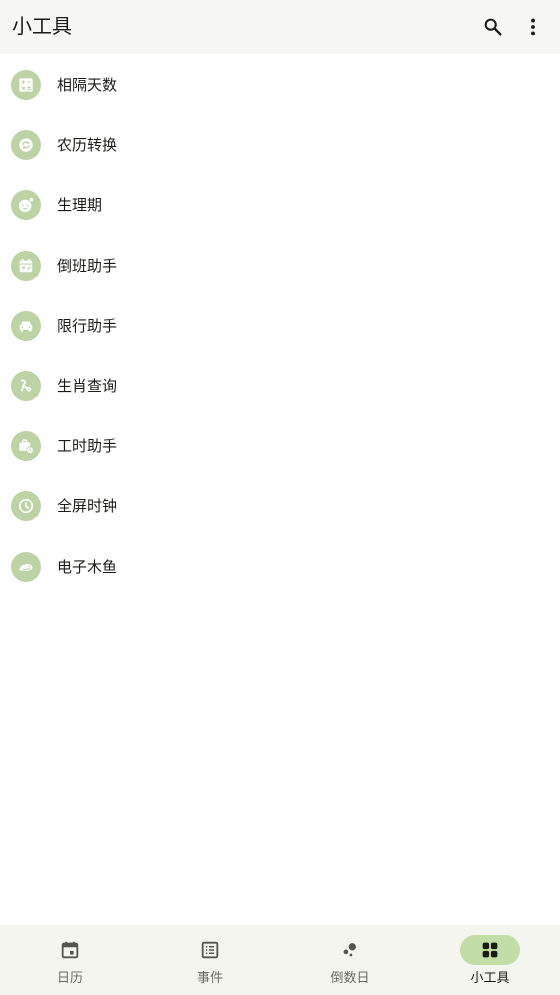 This screenshot has width=560, height=995. I want to click on tool-label: 相隔天数, so click(87, 85).